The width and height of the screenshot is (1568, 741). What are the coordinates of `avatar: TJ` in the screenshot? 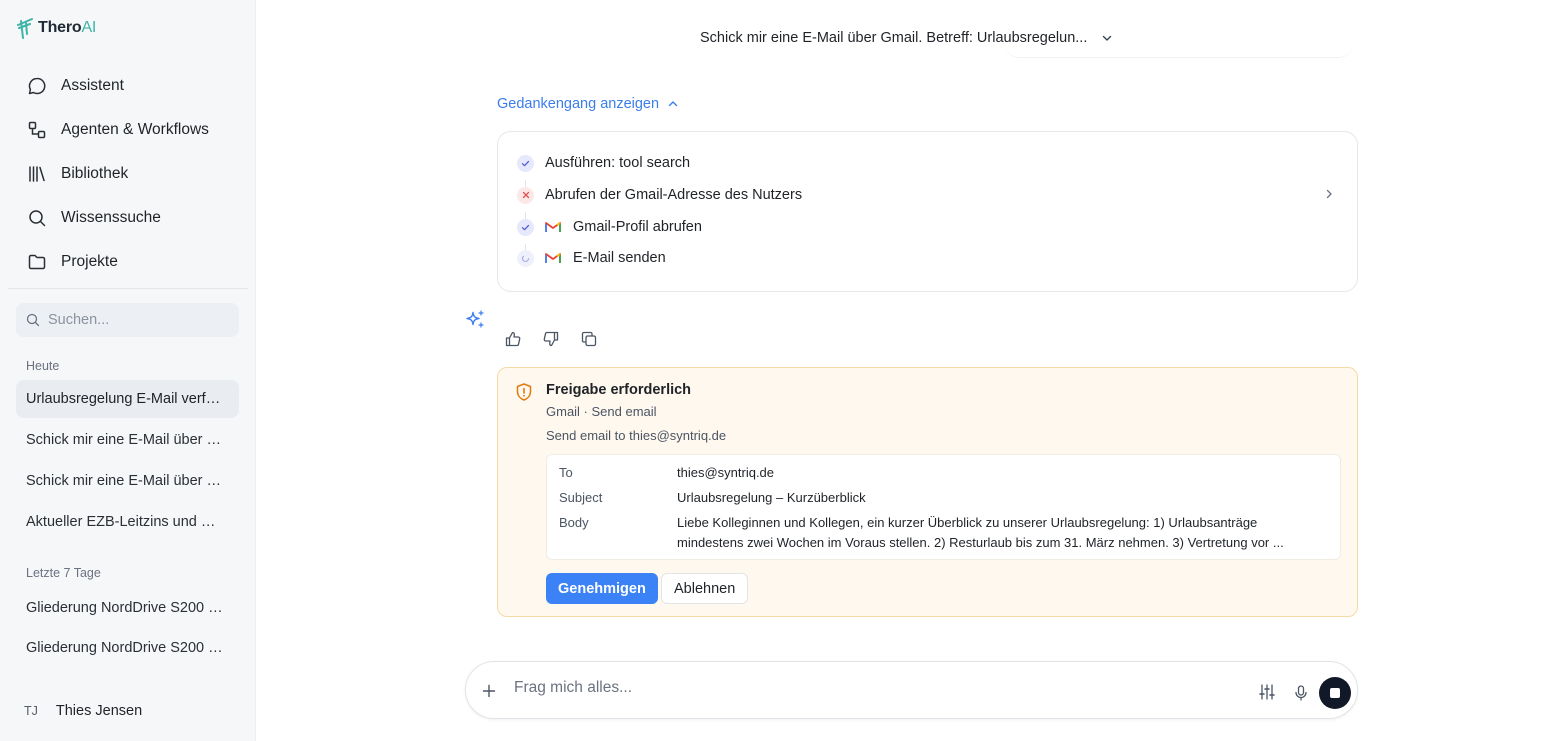 It's located at (31, 711).